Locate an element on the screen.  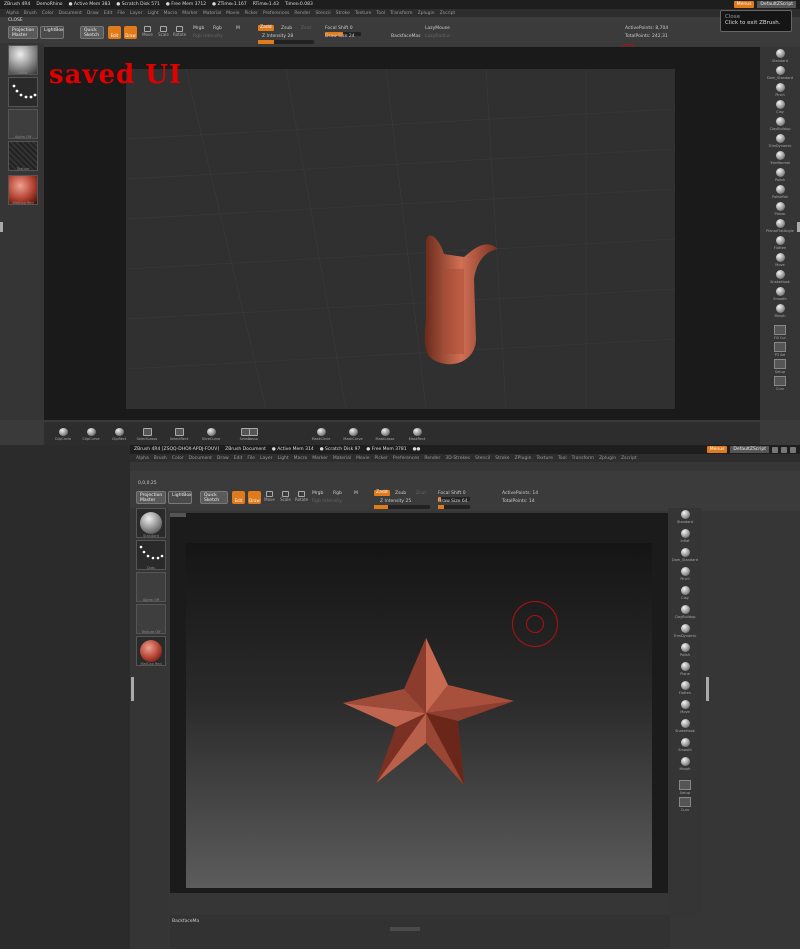
close-icon is located at coordinates (793, 449).